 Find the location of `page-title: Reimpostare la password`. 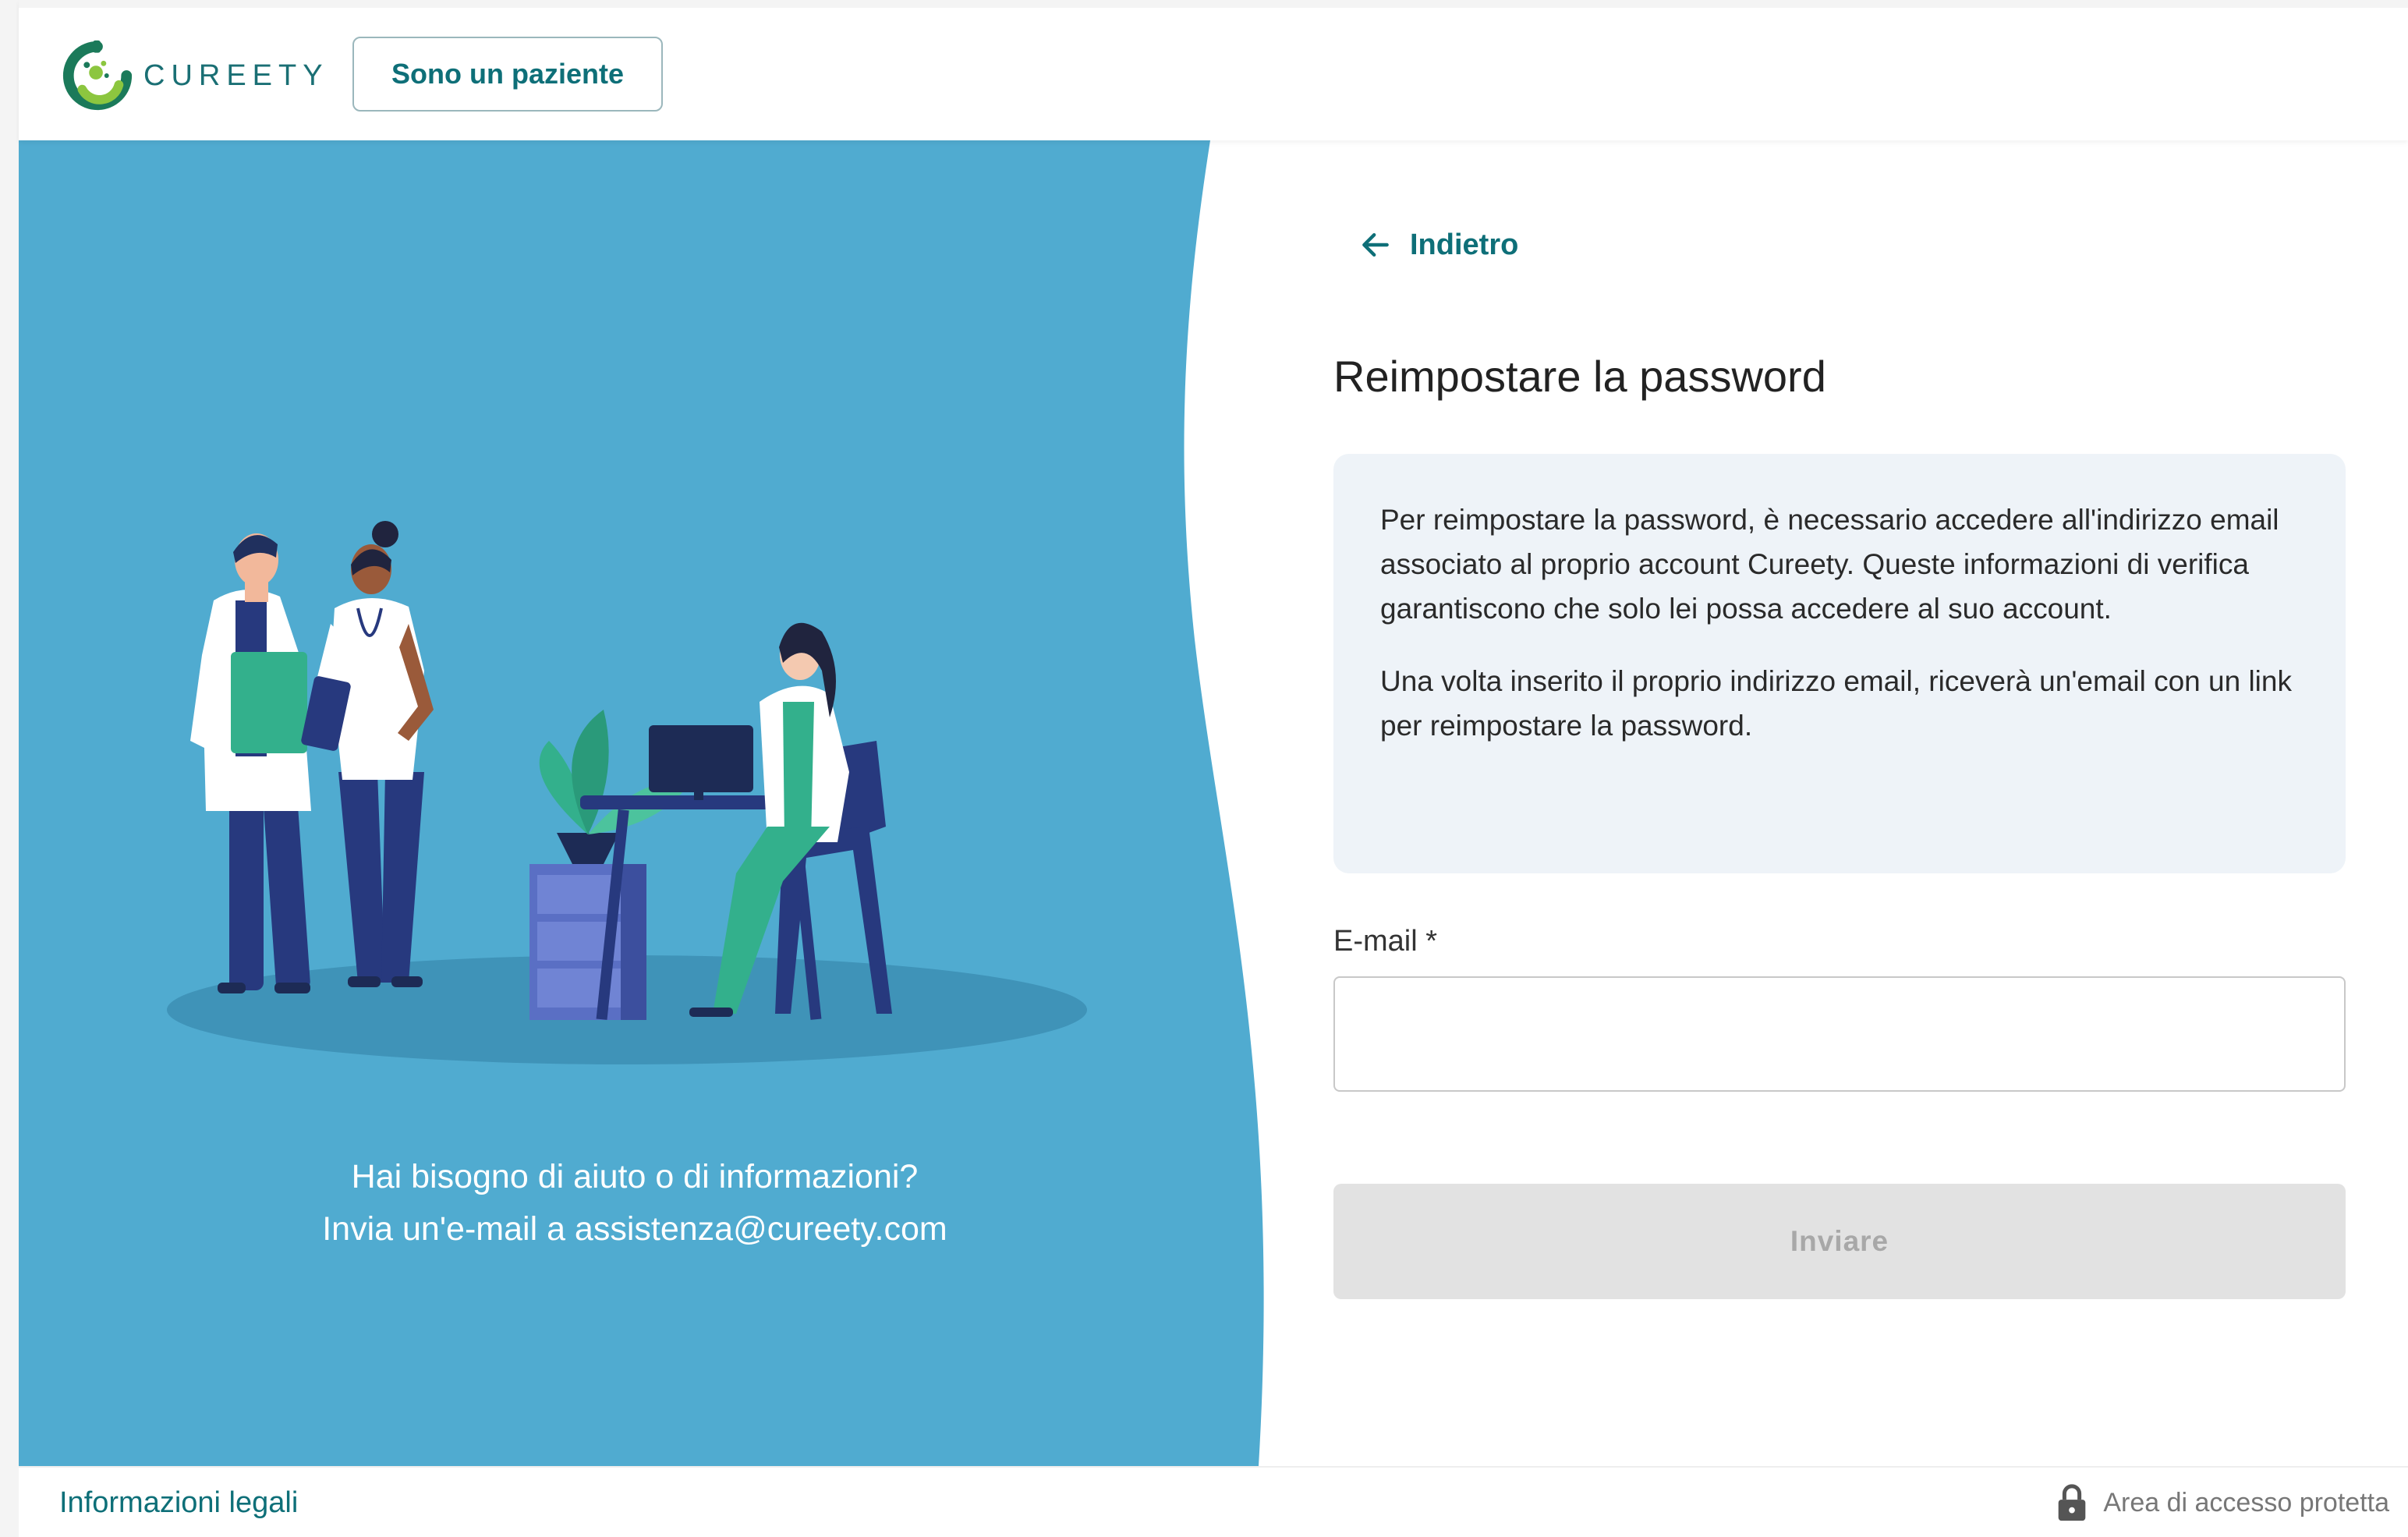

page-title: Reimpostare la password is located at coordinates (1579, 376).